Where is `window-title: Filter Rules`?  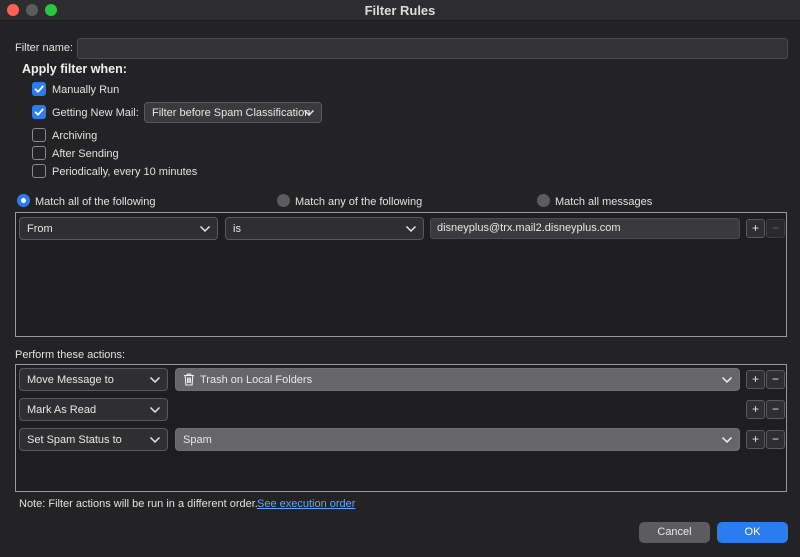
window-title: Filter Rules is located at coordinates (400, 10).